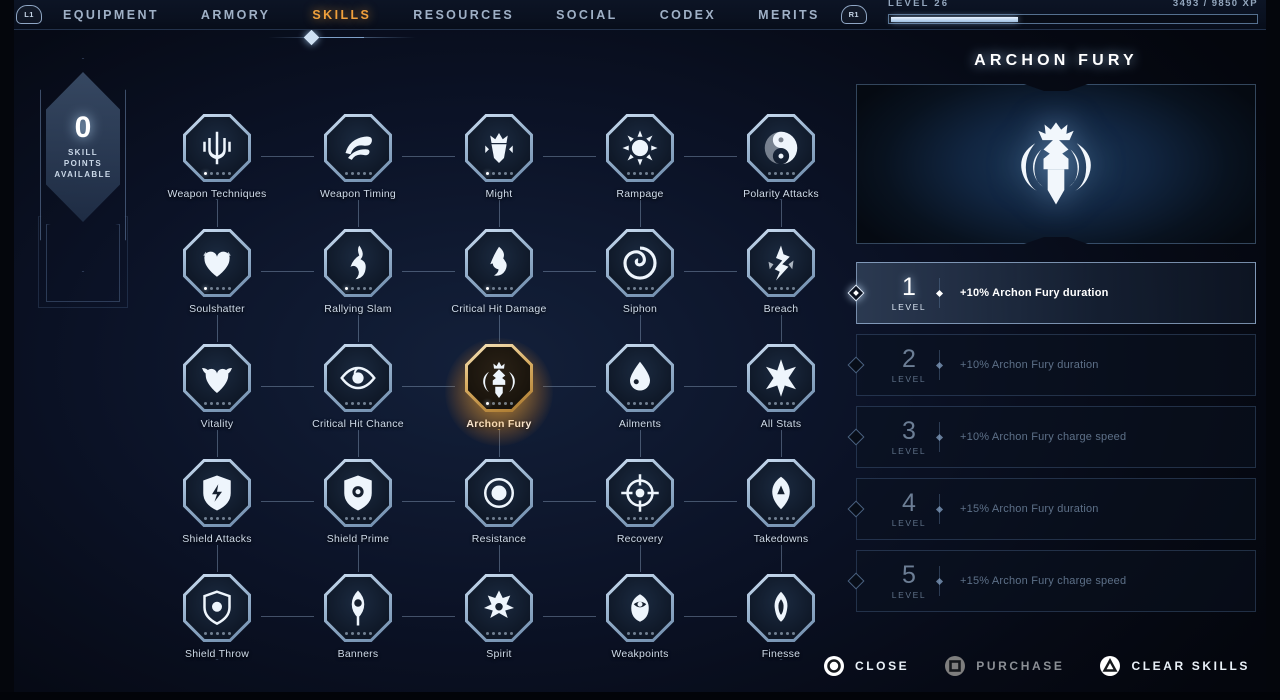  What do you see at coordinates (909, 293) in the screenshot?
I see `level-number-group: 1 LEVEL` at bounding box center [909, 293].